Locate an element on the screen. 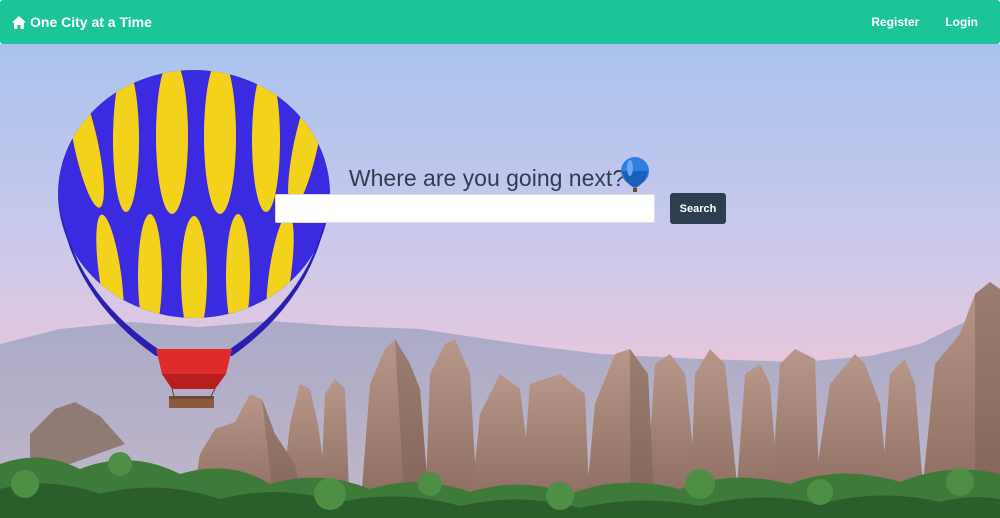 This screenshot has height=518, width=1000. login-link: Login is located at coordinates (961, 22).